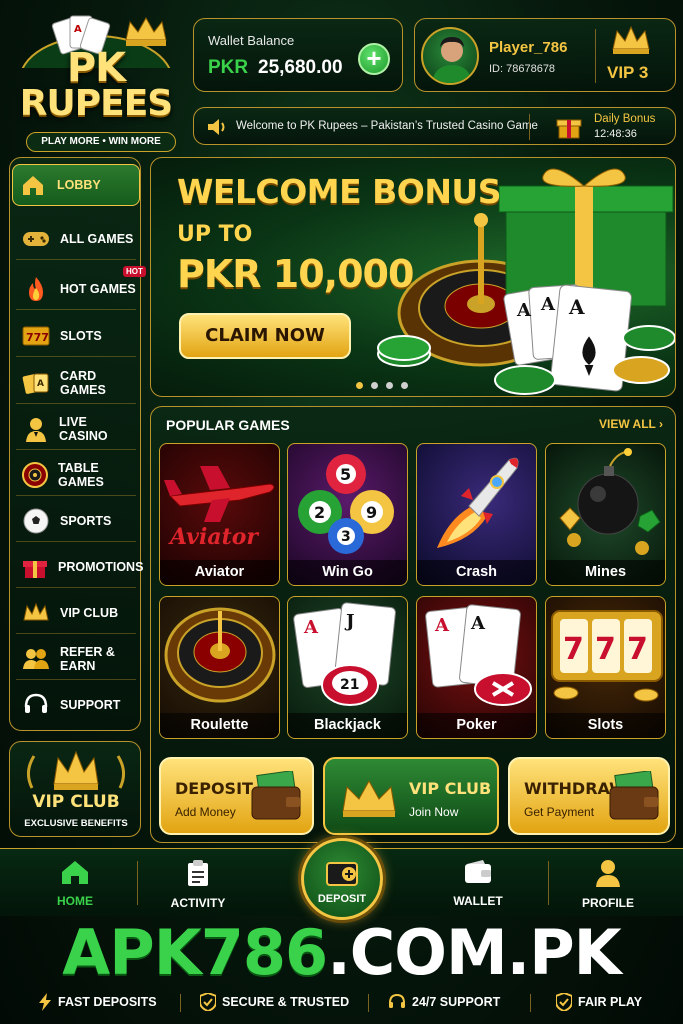 Image resolution: width=683 pixels, height=1024 pixels. What do you see at coordinates (76, 823) in the screenshot?
I see `vip-card-subtitle: EXCLUSIVE BENEFITS` at bounding box center [76, 823].